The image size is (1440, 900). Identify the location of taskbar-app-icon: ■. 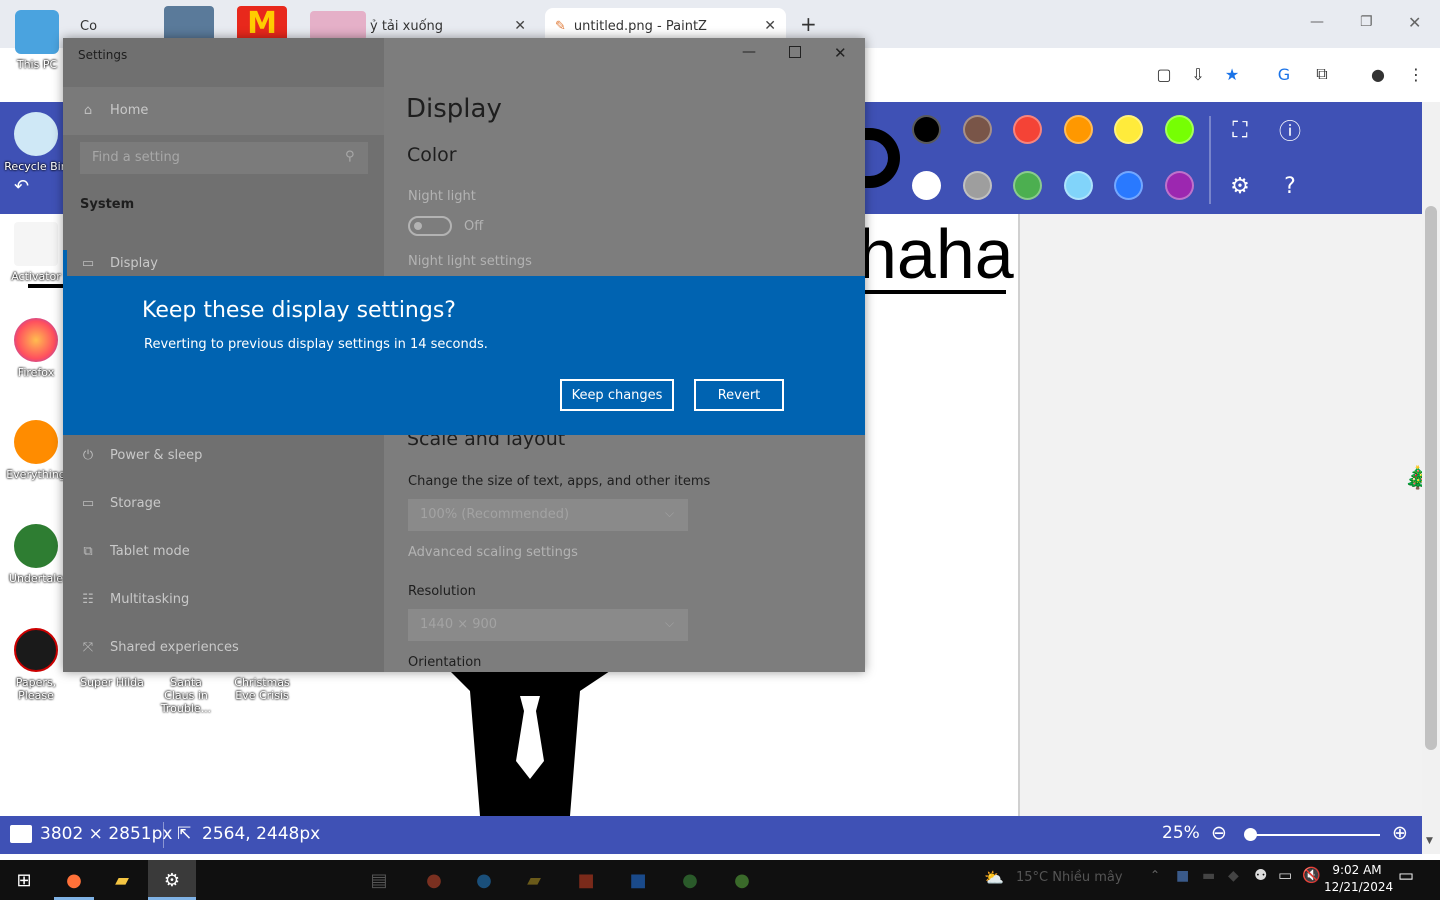
(586, 880).